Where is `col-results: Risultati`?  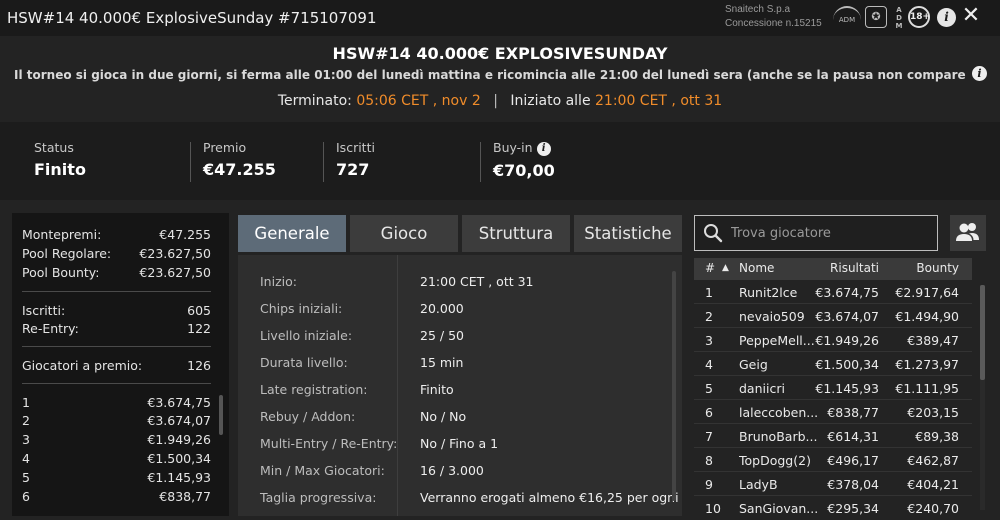
col-results: Risultati is located at coordinates (854, 268).